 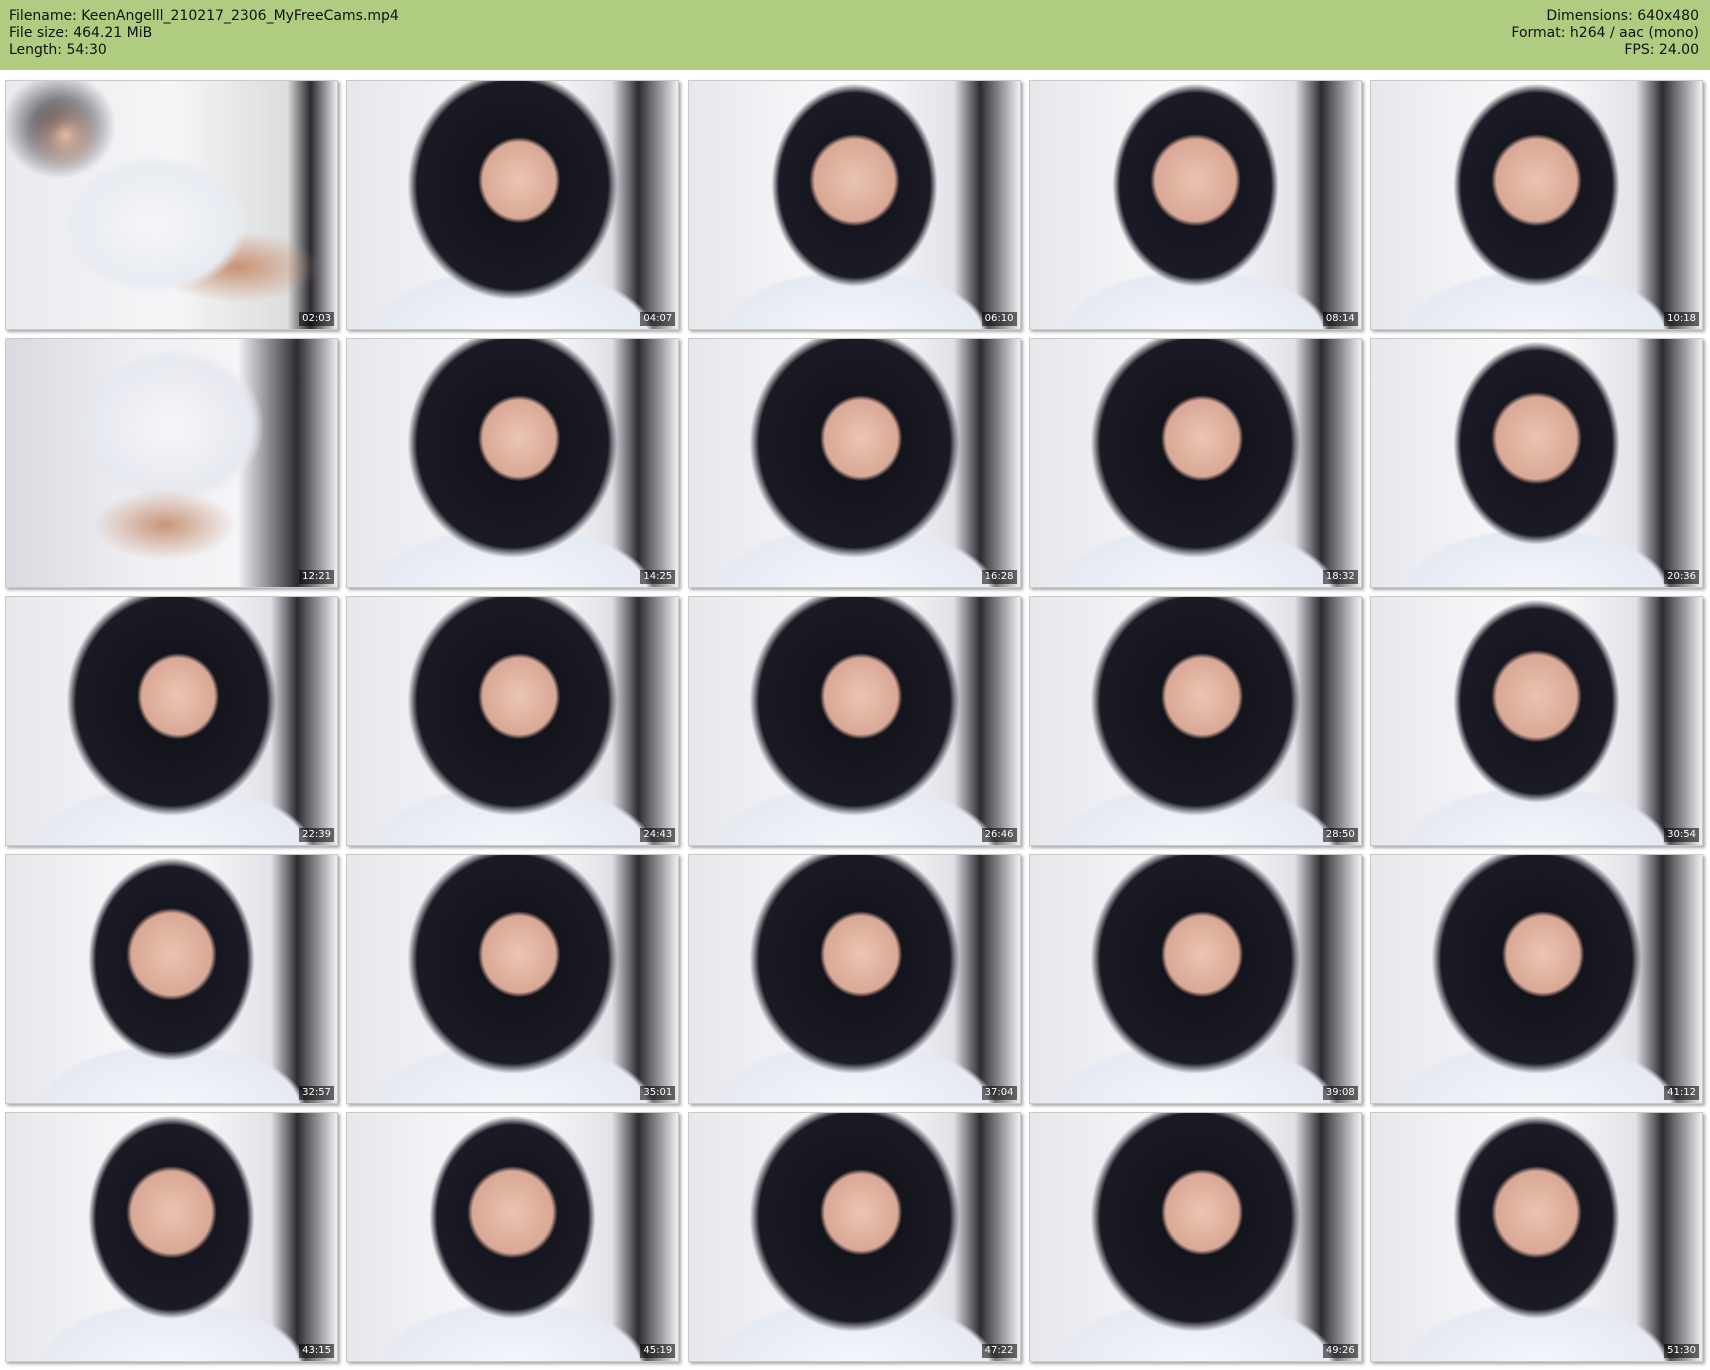 I want to click on video-thumbnail: 28:50, so click(x=1195, y=721).